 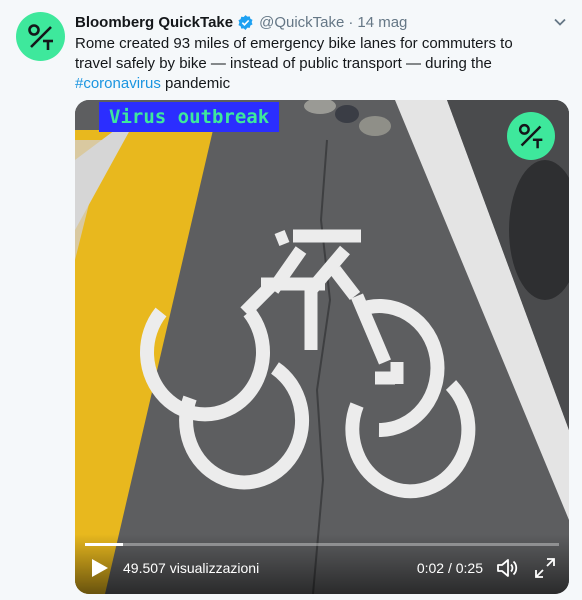 What do you see at coordinates (560, 22) in the screenshot?
I see `chevron-down-icon` at bounding box center [560, 22].